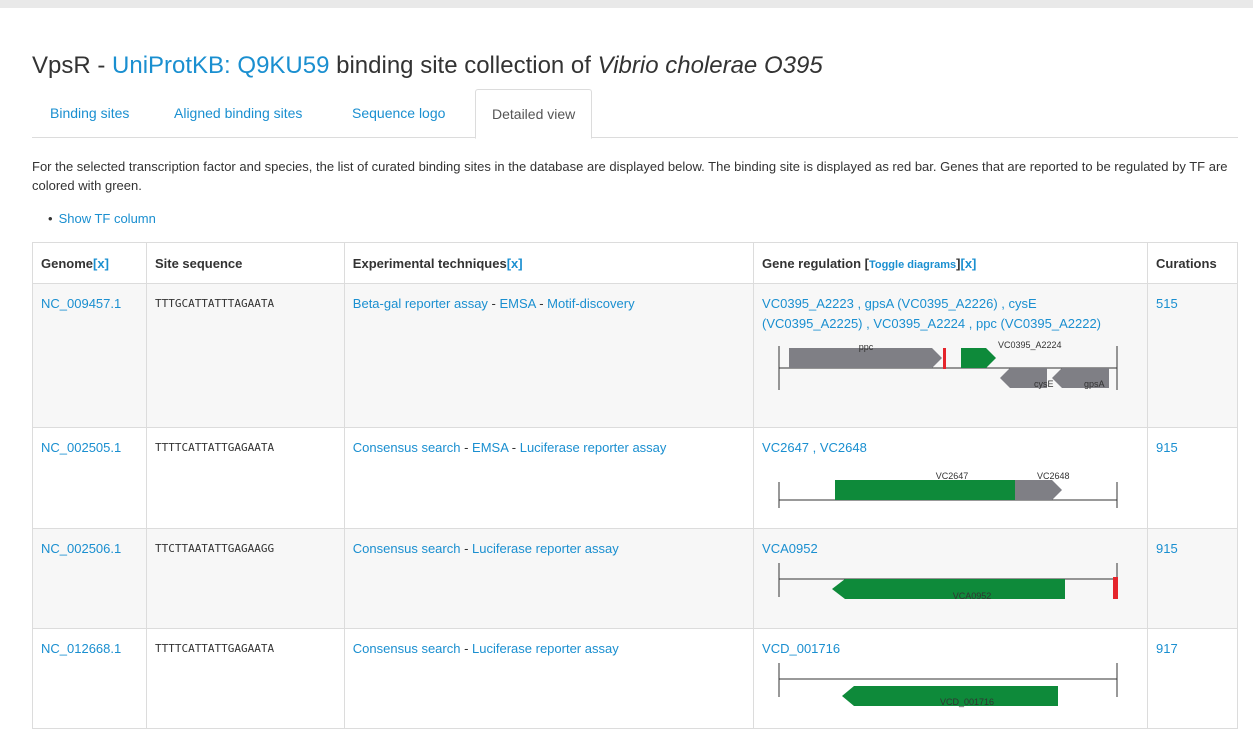  Describe the element at coordinates (949, 589) in the screenshot. I see `gene-arrow-vca0952` at that location.